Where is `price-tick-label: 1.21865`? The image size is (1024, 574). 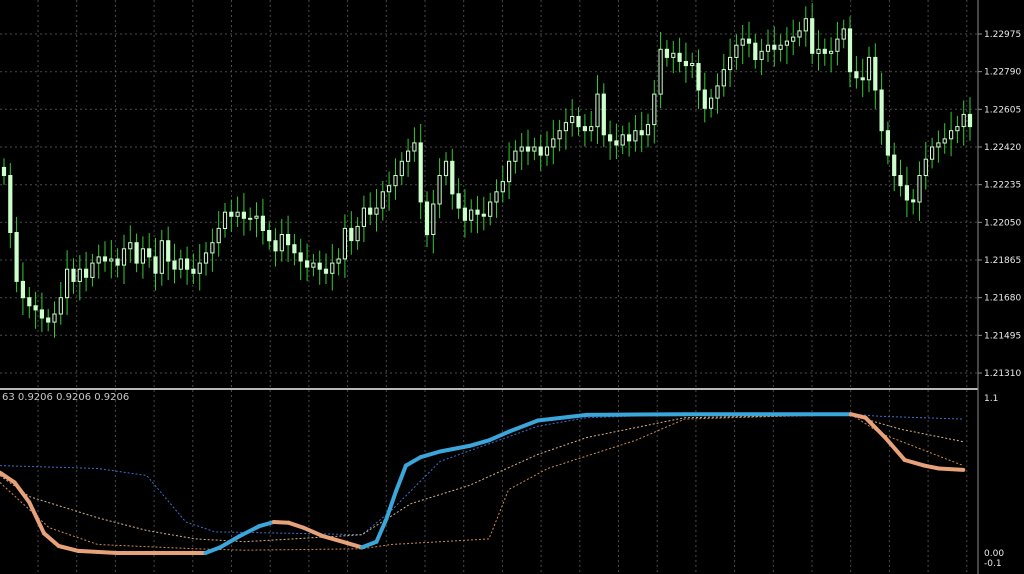
price-tick-label: 1.21865 is located at coordinates (1002, 261).